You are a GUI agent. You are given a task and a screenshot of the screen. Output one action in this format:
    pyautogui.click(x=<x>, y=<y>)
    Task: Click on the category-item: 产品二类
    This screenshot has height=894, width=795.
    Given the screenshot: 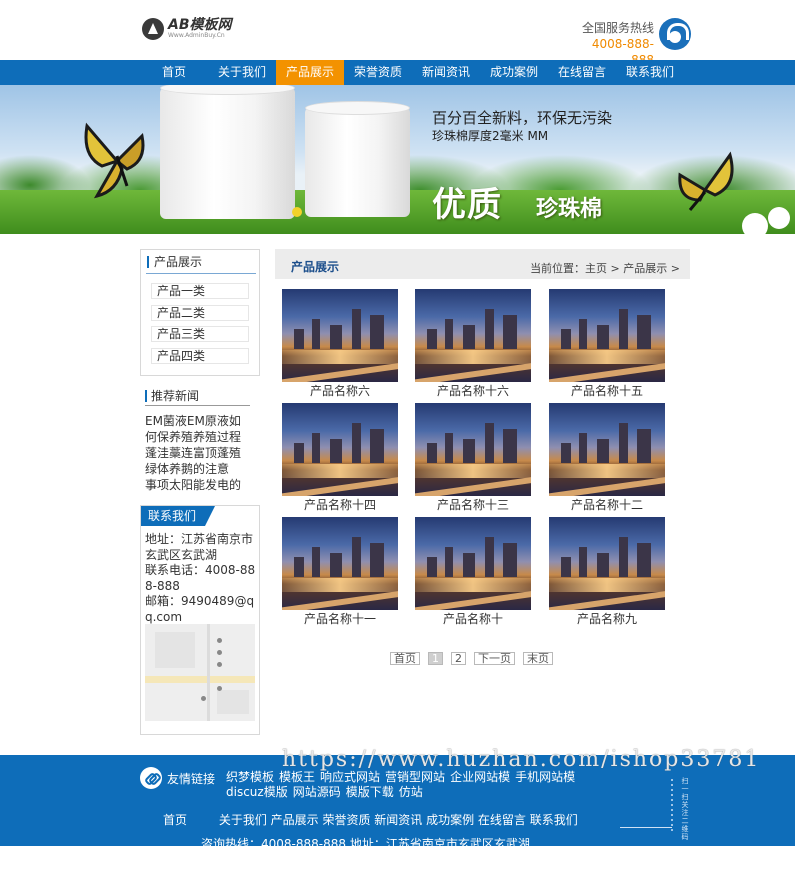 What is the action you would take?
    pyautogui.click(x=200, y=312)
    